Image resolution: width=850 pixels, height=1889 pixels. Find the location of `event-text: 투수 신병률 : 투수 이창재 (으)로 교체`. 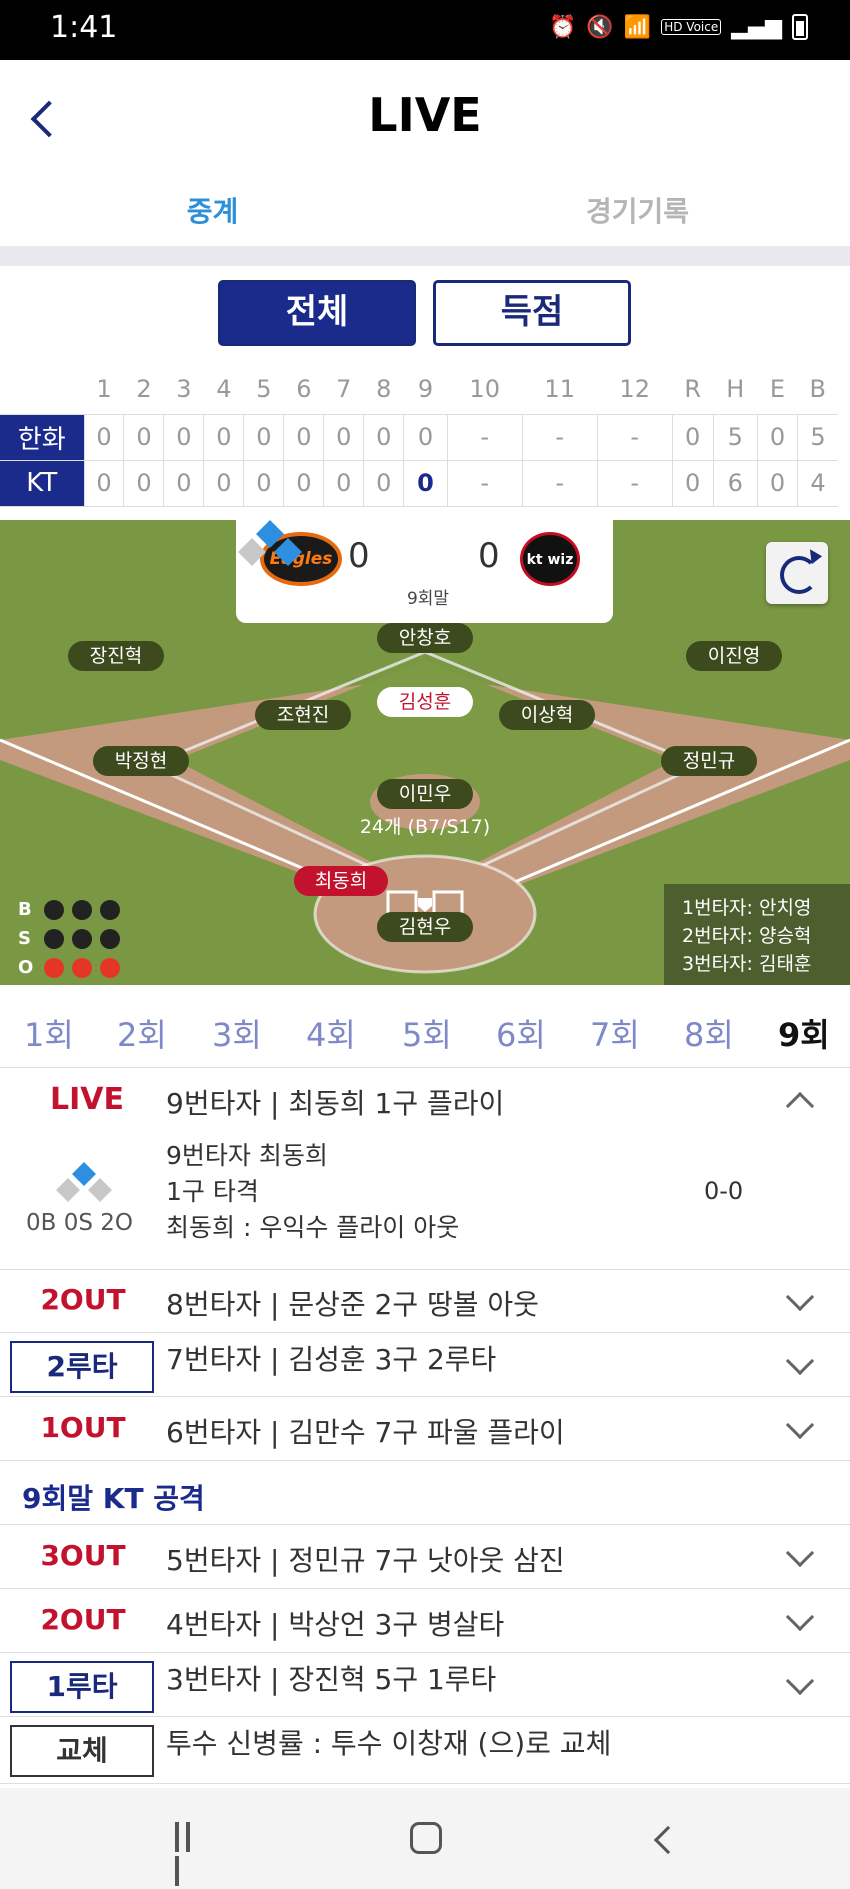

event-text: 투수 신병률 : 투수 이창재 (으)로 교체 is located at coordinates (389, 1743).